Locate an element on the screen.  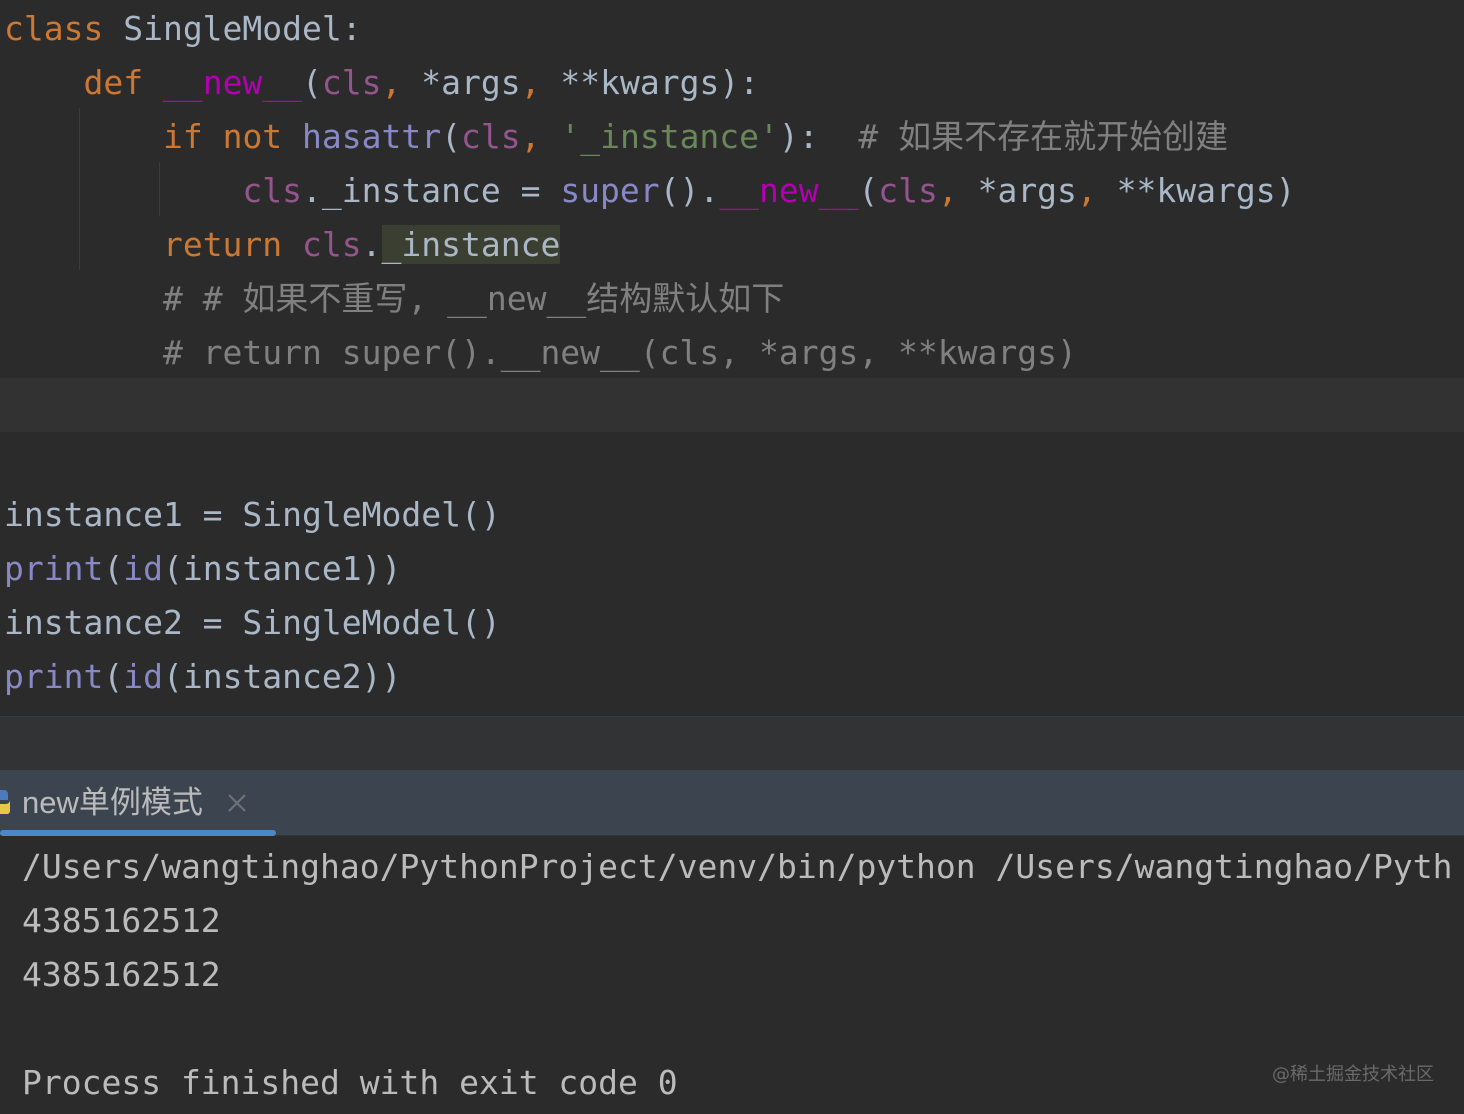
run-tab-bar: new单例模式 is located at coordinates (732, 803).